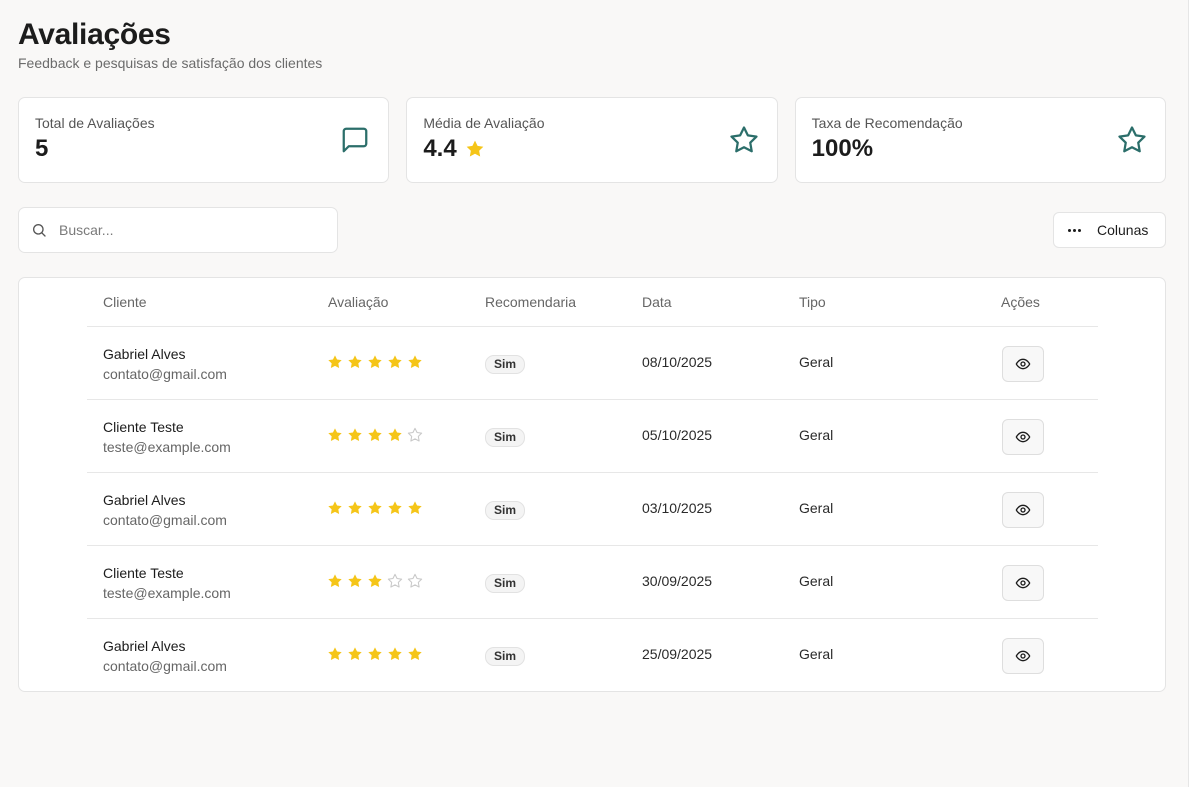 The height and width of the screenshot is (787, 1195). What do you see at coordinates (677, 654) in the screenshot?
I see `date-cell: 25/09/2025` at bounding box center [677, 654].